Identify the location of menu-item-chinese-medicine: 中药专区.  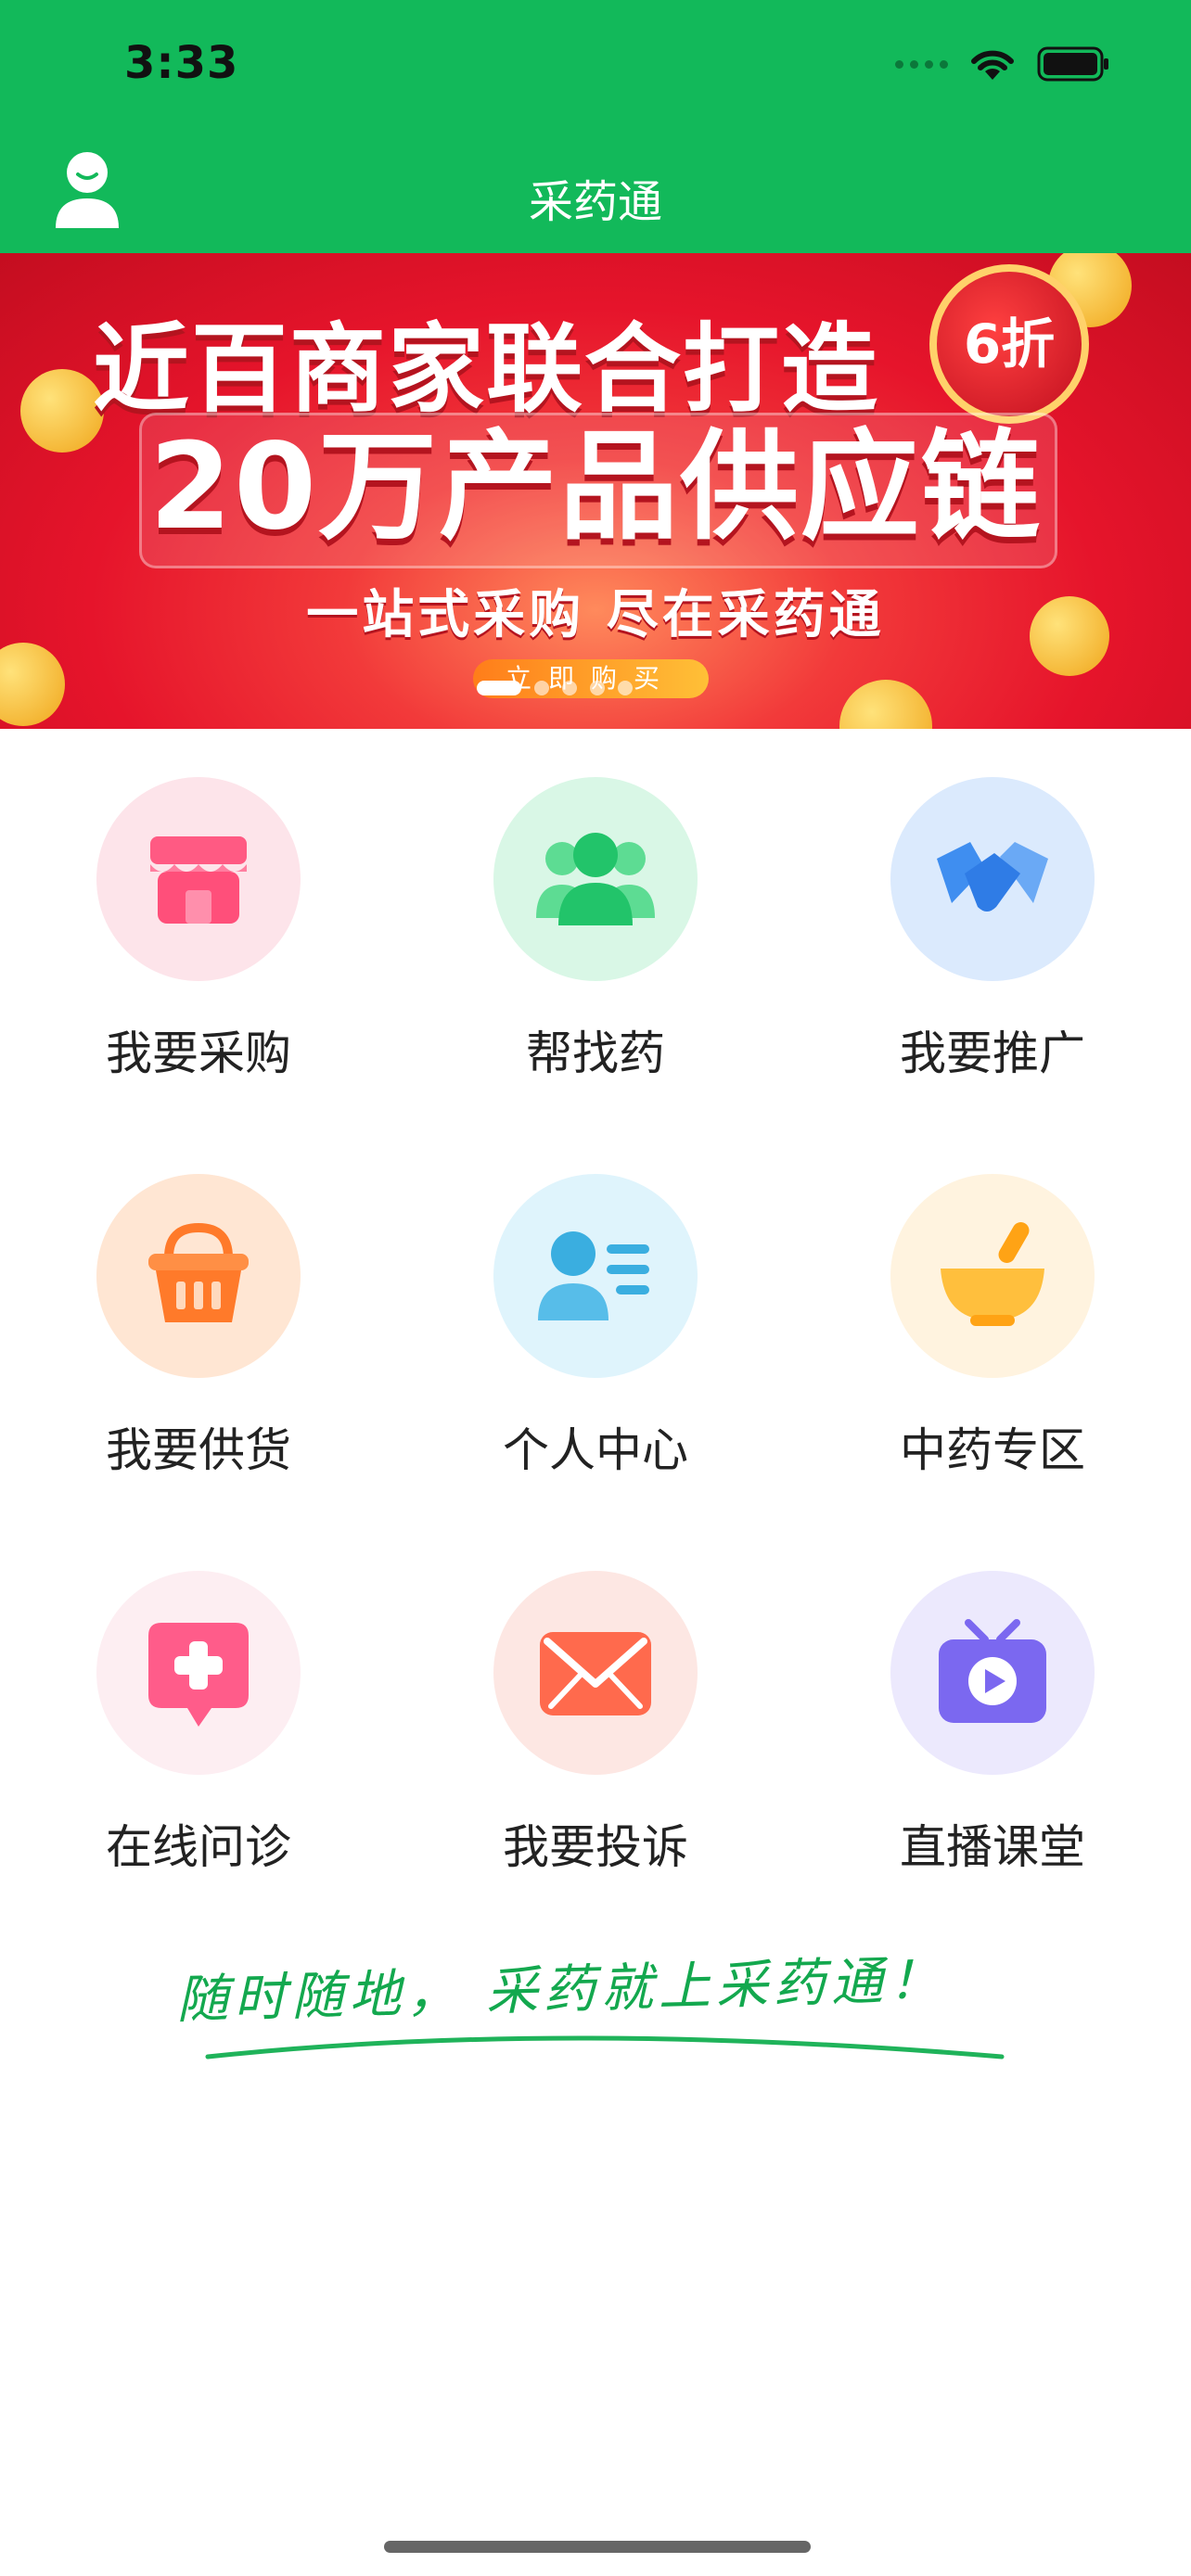
(992, 1324).